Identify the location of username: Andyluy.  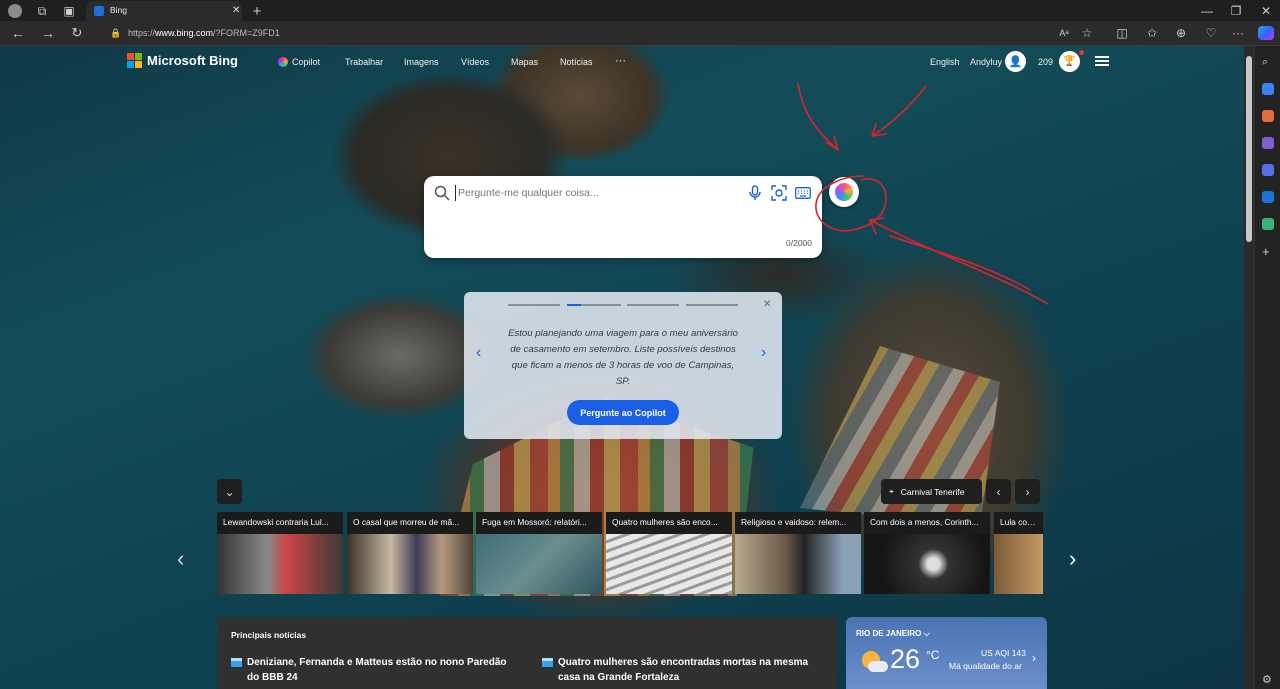
(986, 62).